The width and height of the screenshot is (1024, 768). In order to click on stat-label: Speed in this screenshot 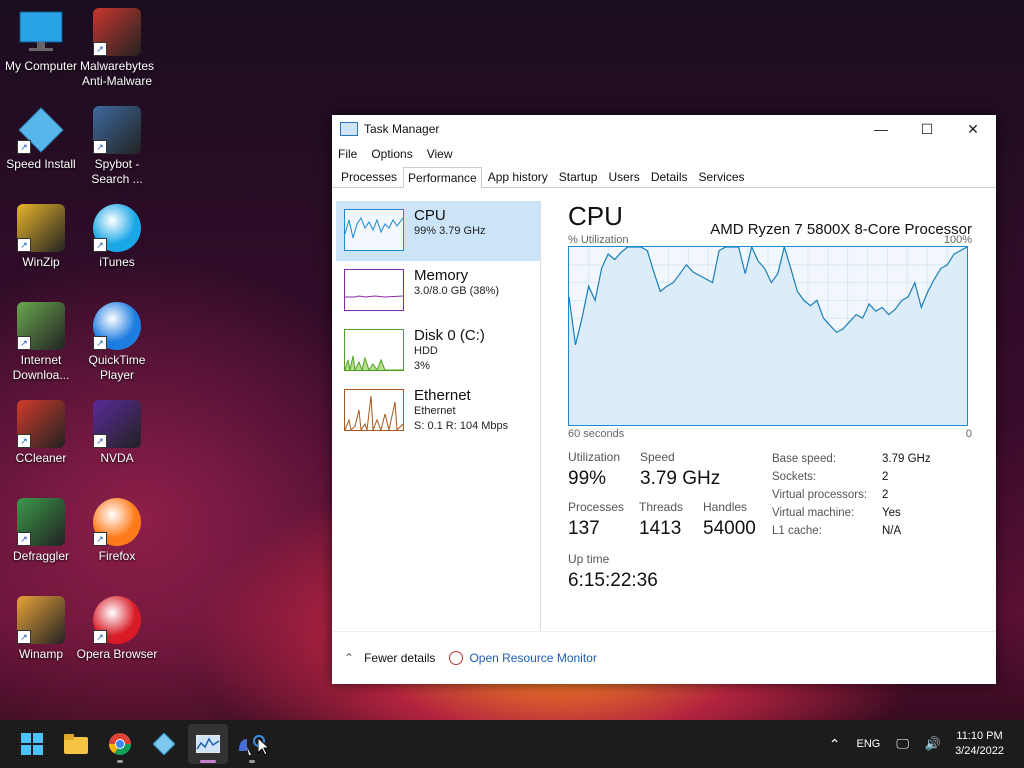, I will do `click(657, 457)`.